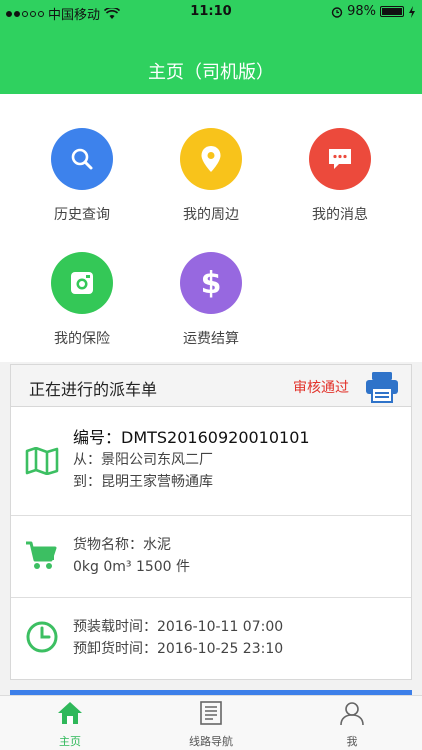 Image resolution: width=422 pixels, height=750 pixels. I want to click on menu-label: 历史查询, so click(82, 215).